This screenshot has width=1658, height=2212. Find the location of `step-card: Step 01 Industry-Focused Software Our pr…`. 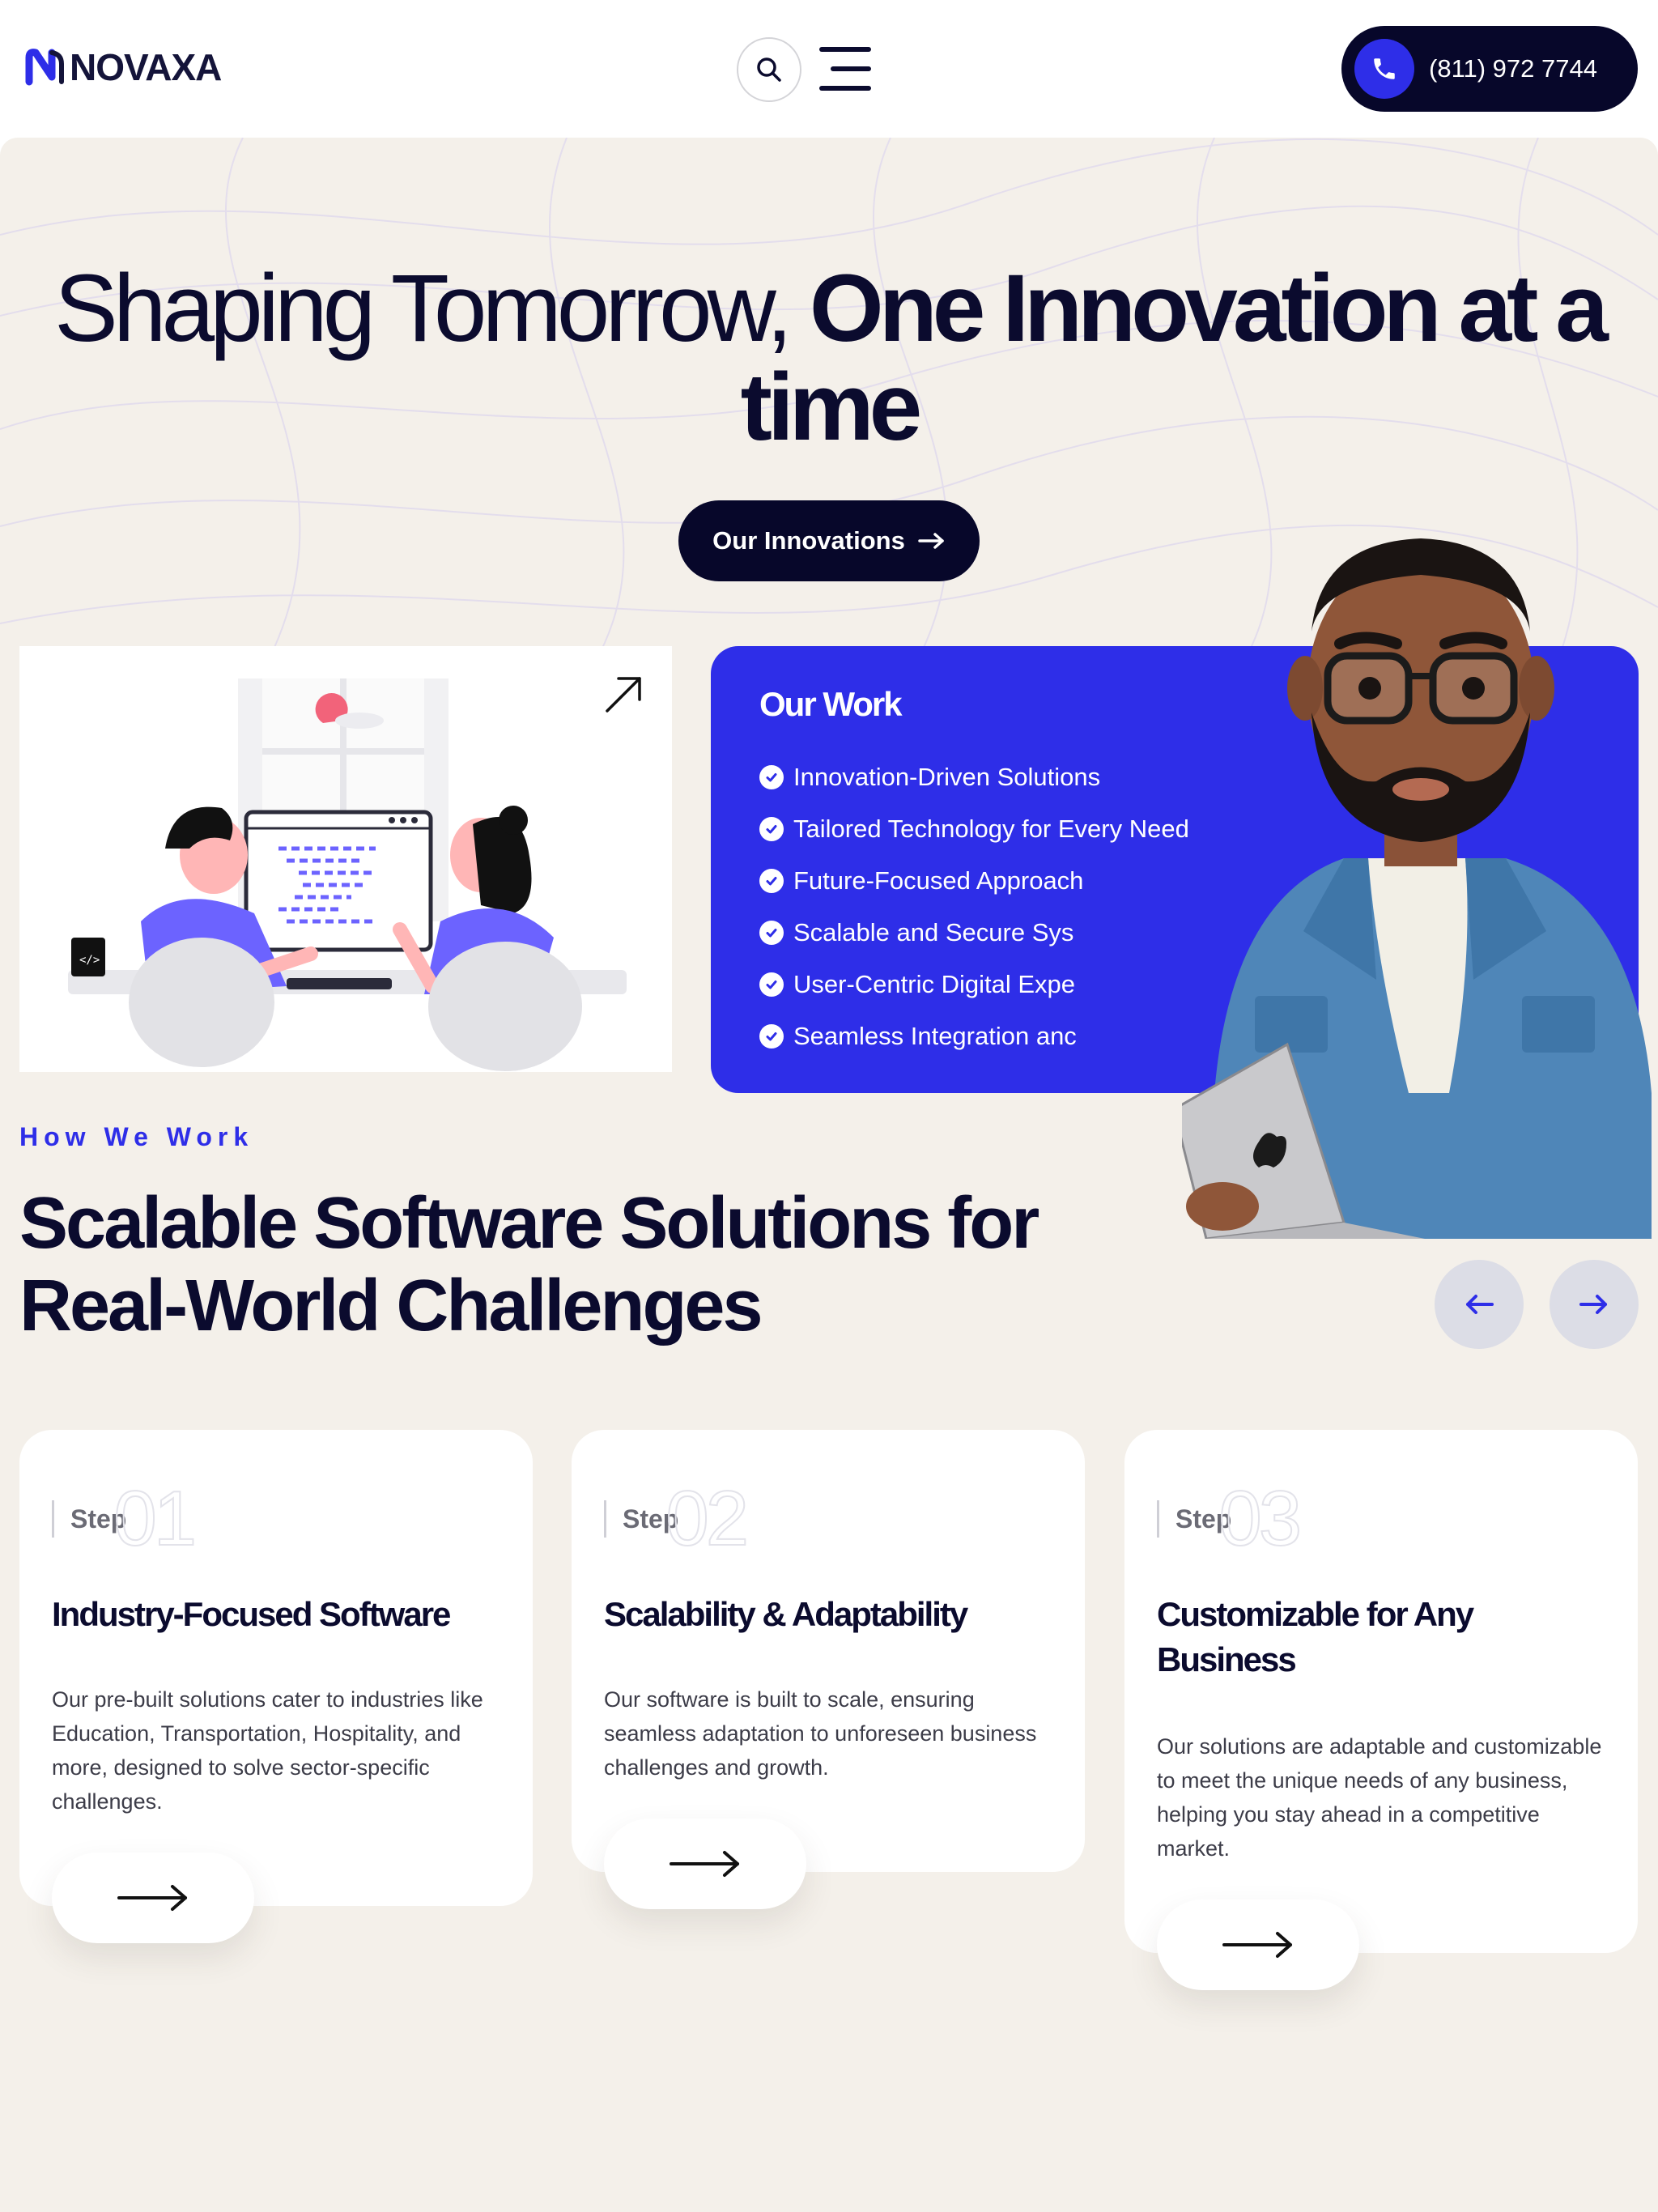

step-card: Step 01 Industry-Focused Software Our pr… is located at coordinates (276, 1687).